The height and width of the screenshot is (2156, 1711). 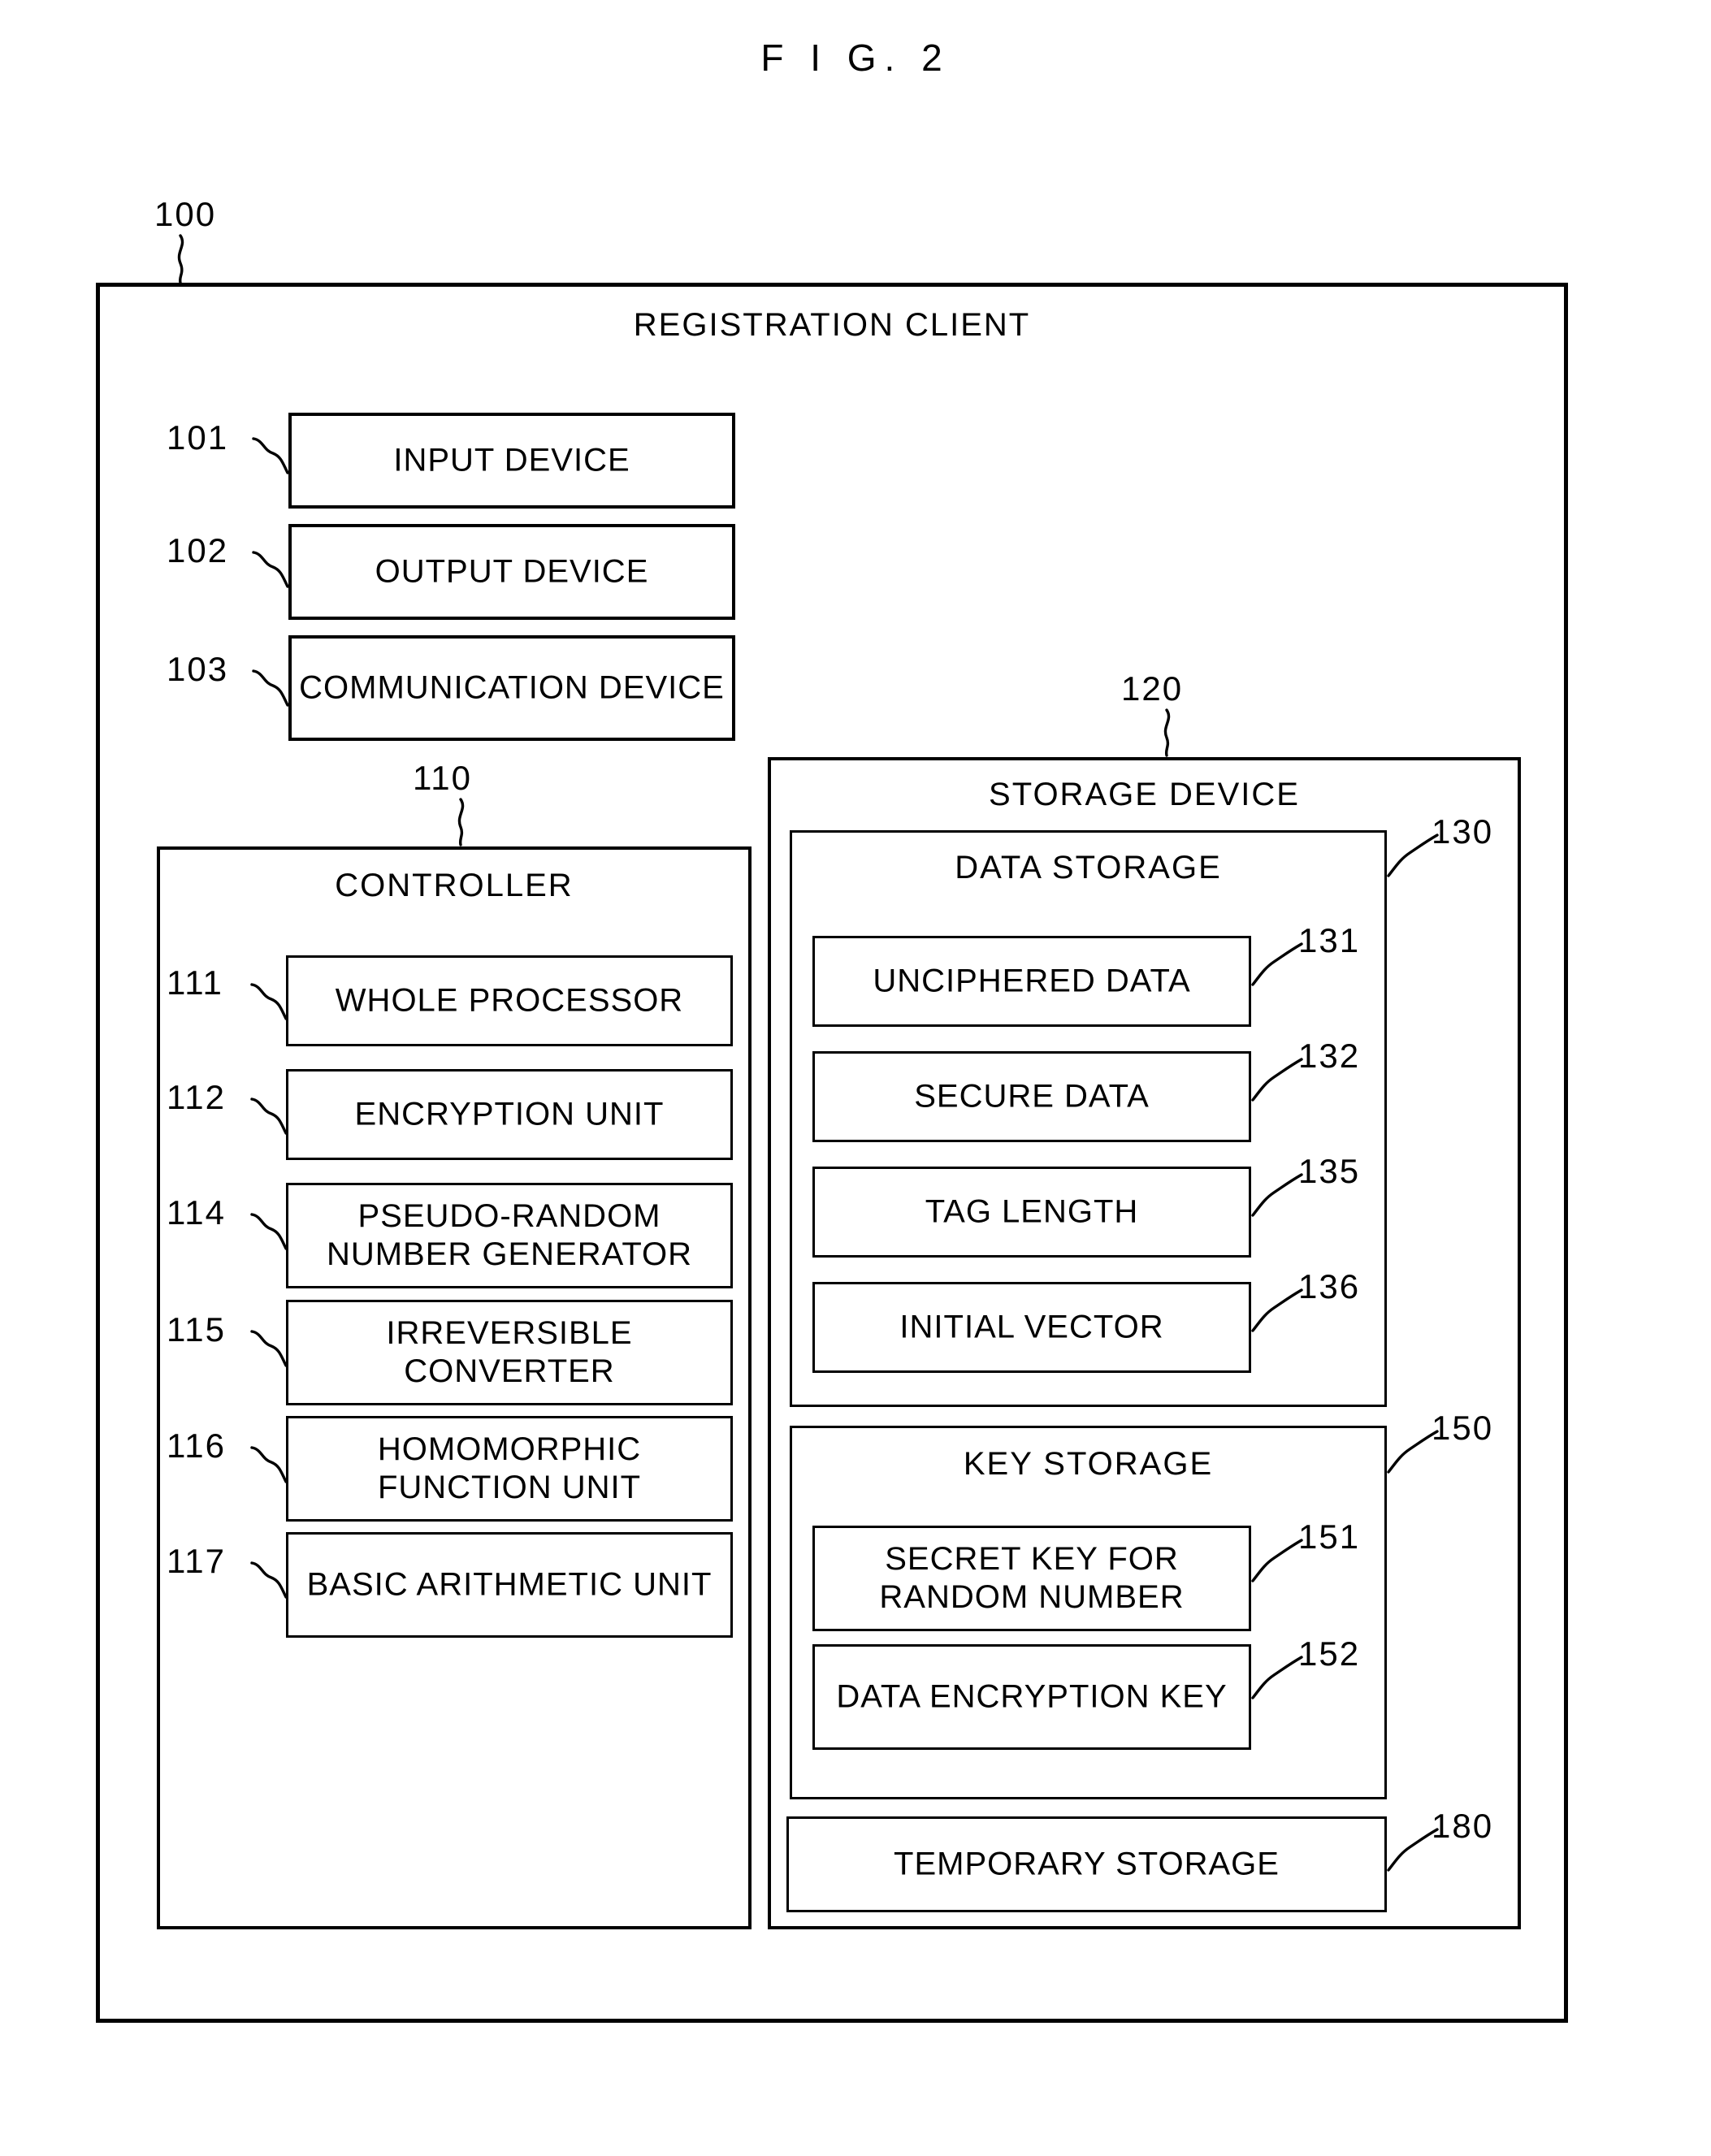 I want to click on output-device-label: OUTPUT DEVICE, so click(x=512, y=572).